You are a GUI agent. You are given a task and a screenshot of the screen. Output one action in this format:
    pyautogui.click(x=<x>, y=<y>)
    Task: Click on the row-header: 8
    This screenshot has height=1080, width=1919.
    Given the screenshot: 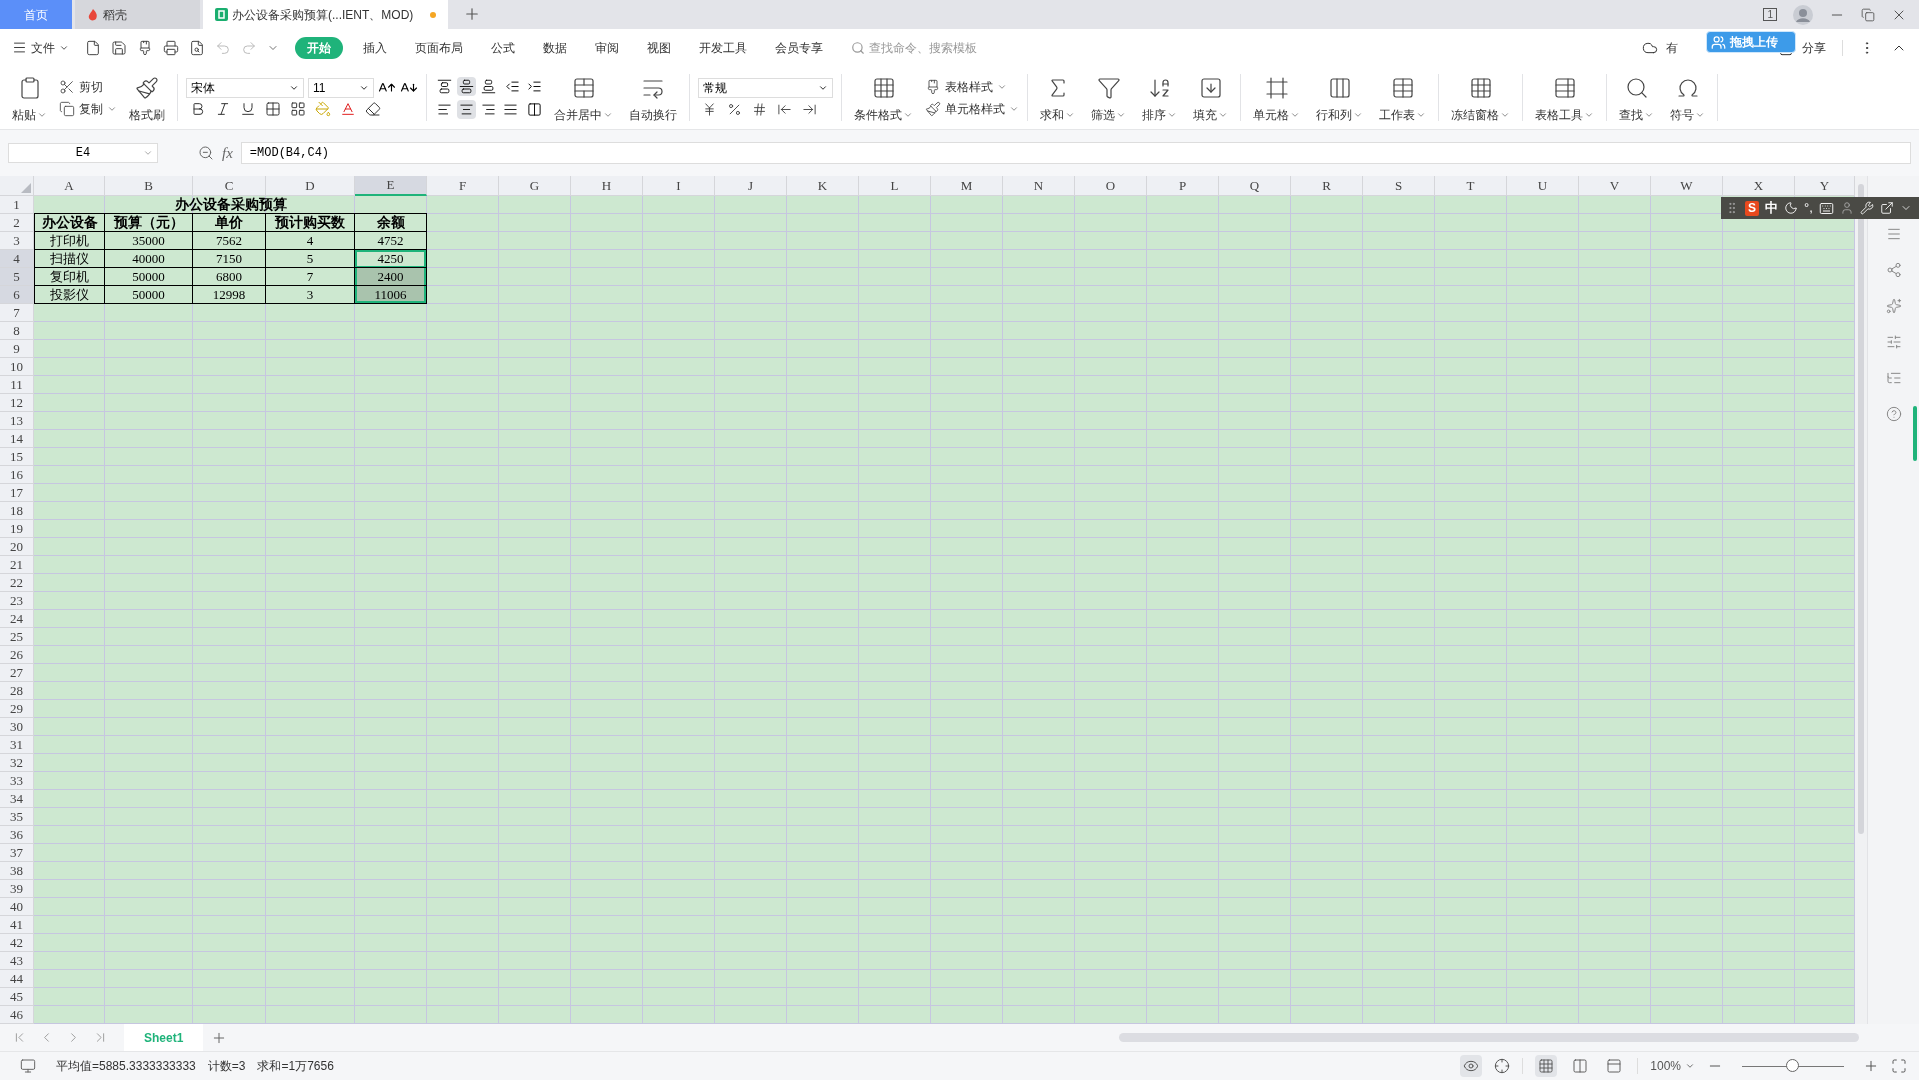 What is the action you would take?
    pyautogui.click(x=17, y=331)
    